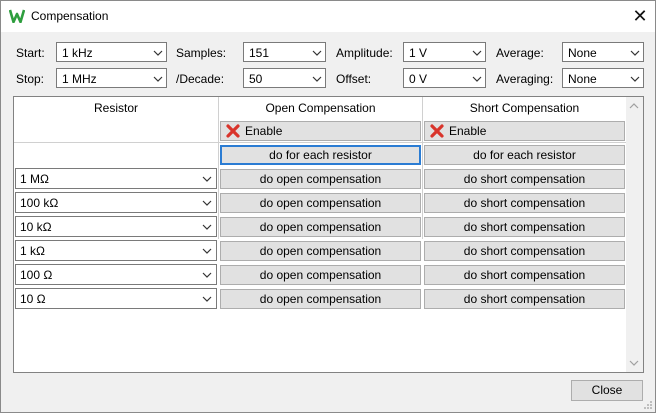 This screenshot has width=656, height=413. I want to click on resistor-value: 1 kΩ, so click(32, 251).